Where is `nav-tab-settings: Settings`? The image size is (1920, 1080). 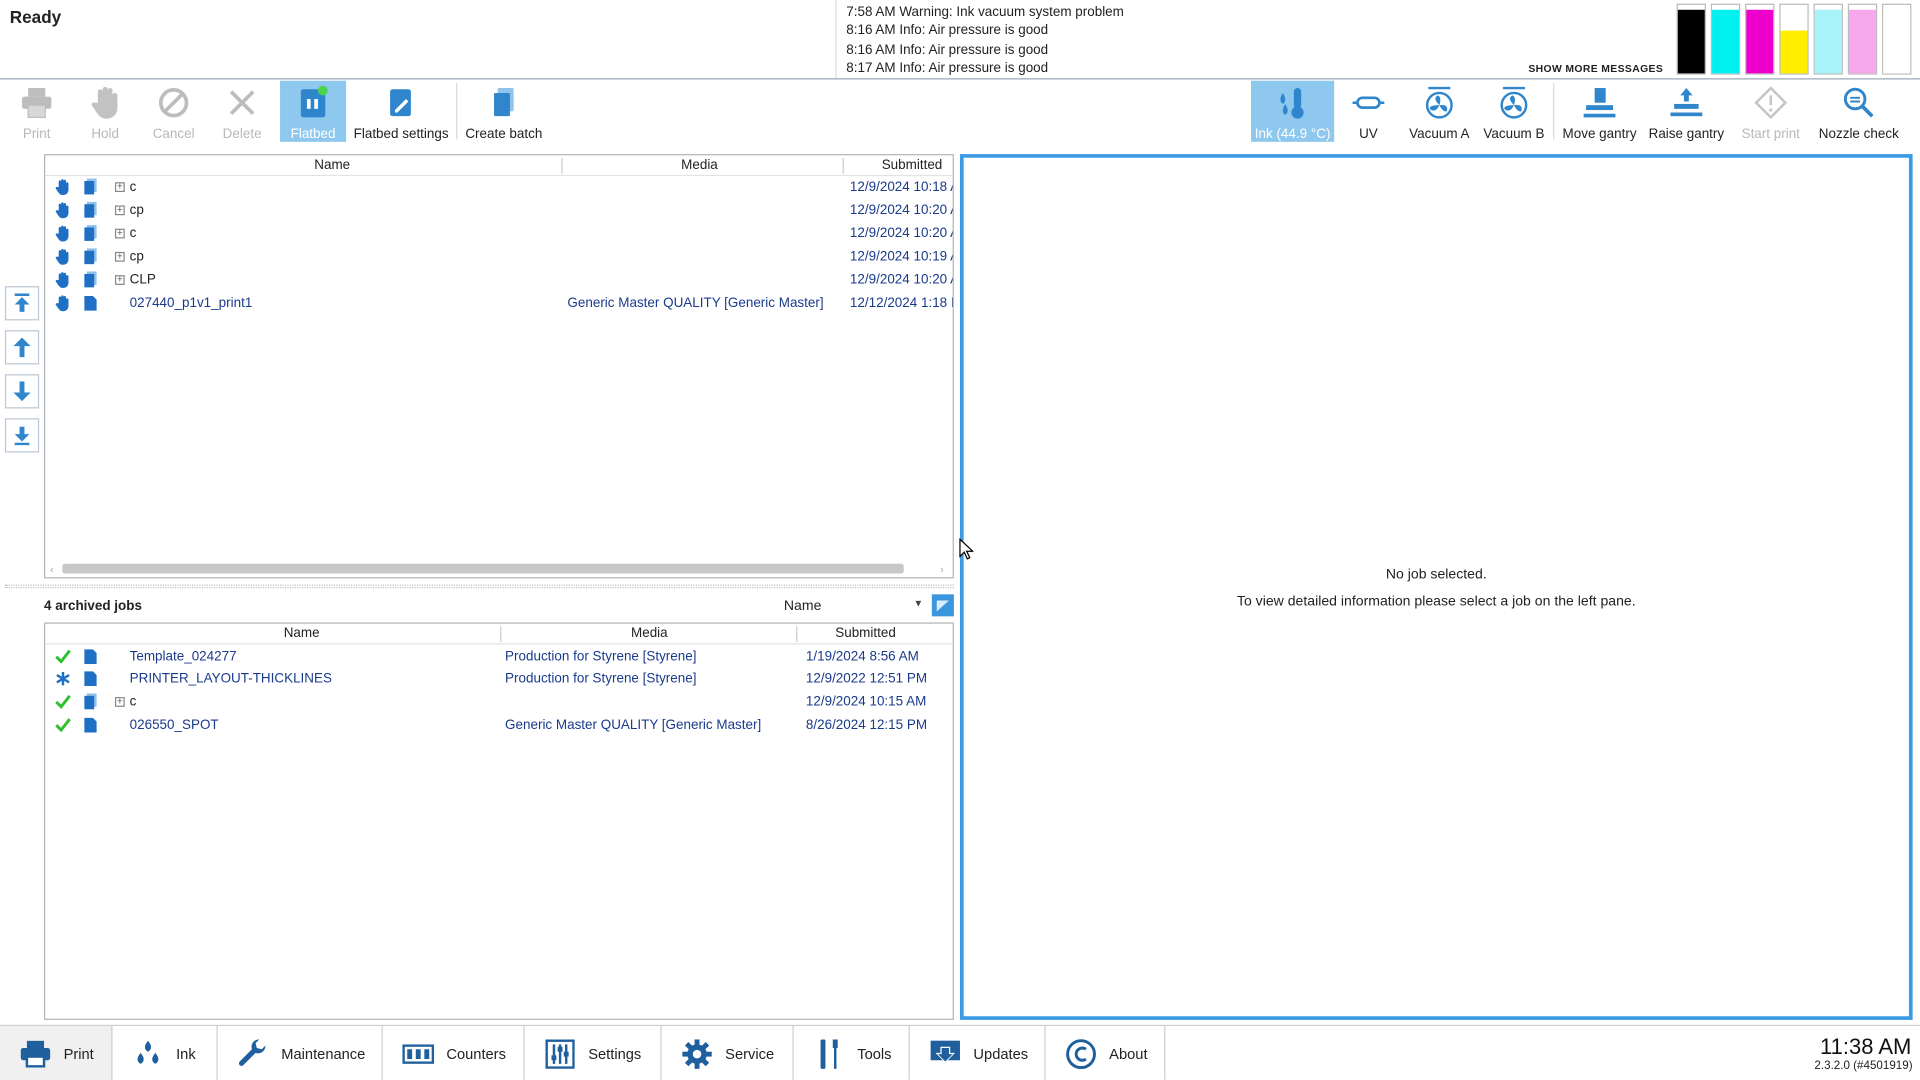 nav-tab-settings: Settings is located at coordinates (593, 1053).